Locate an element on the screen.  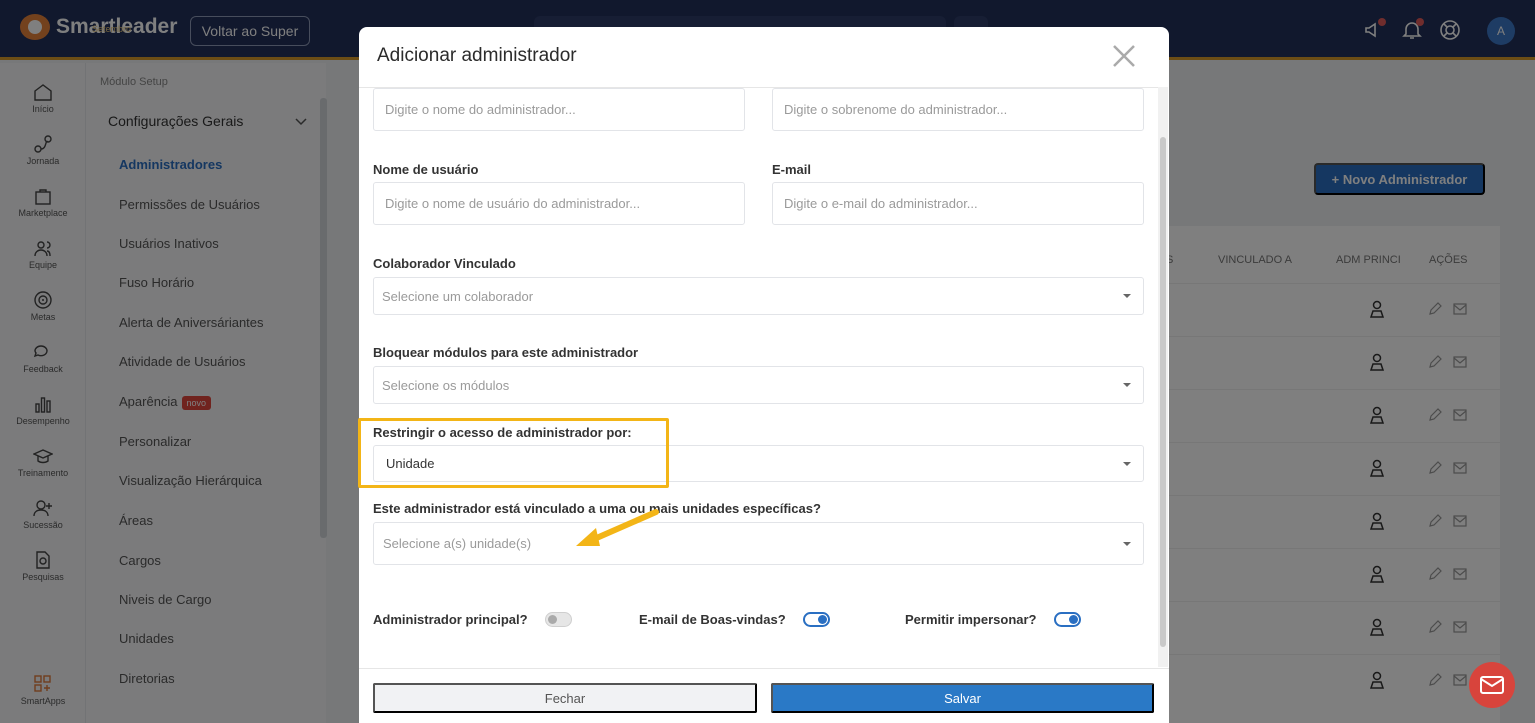
linked-collaborator-select: Selecione um colaborador is located at coordinates (758, 296).